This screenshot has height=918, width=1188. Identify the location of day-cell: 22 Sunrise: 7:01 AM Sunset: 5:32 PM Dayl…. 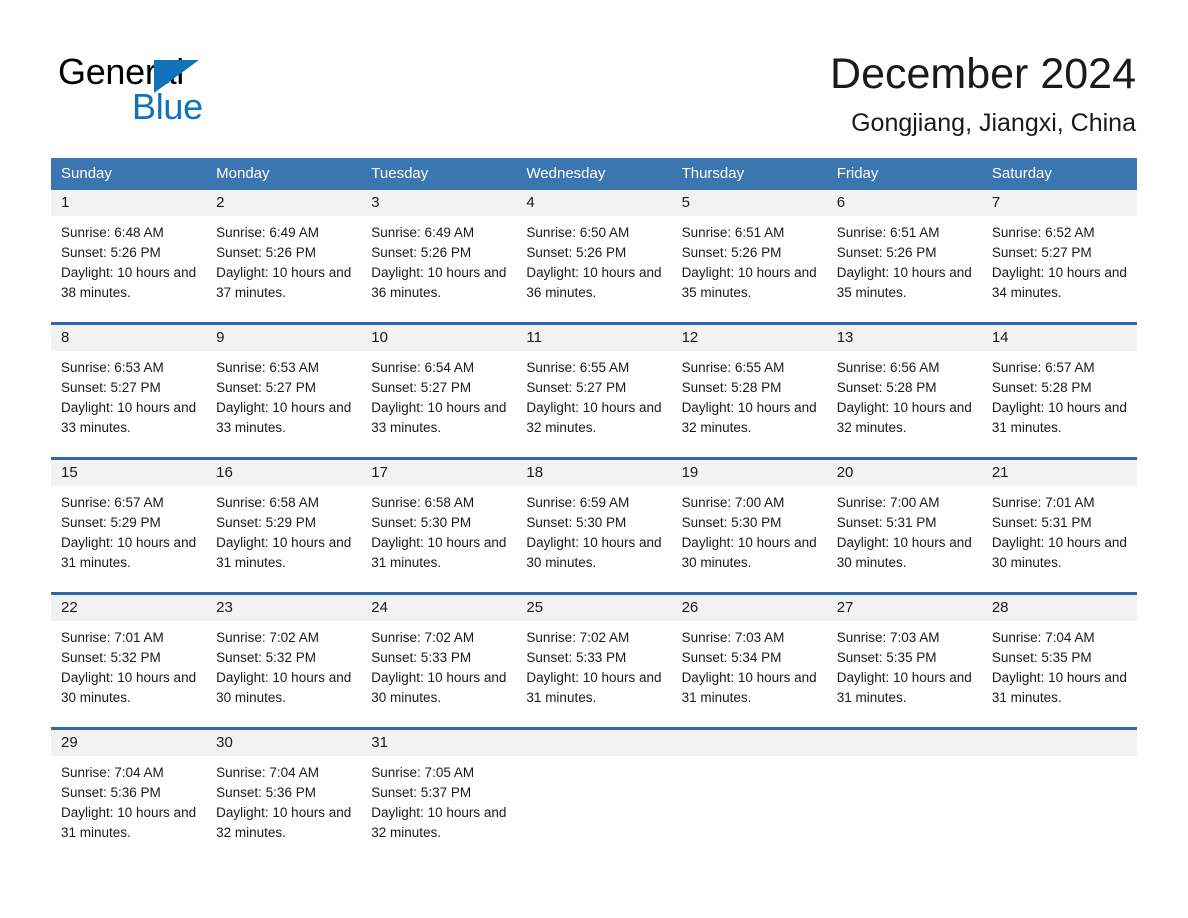
(129, 661).